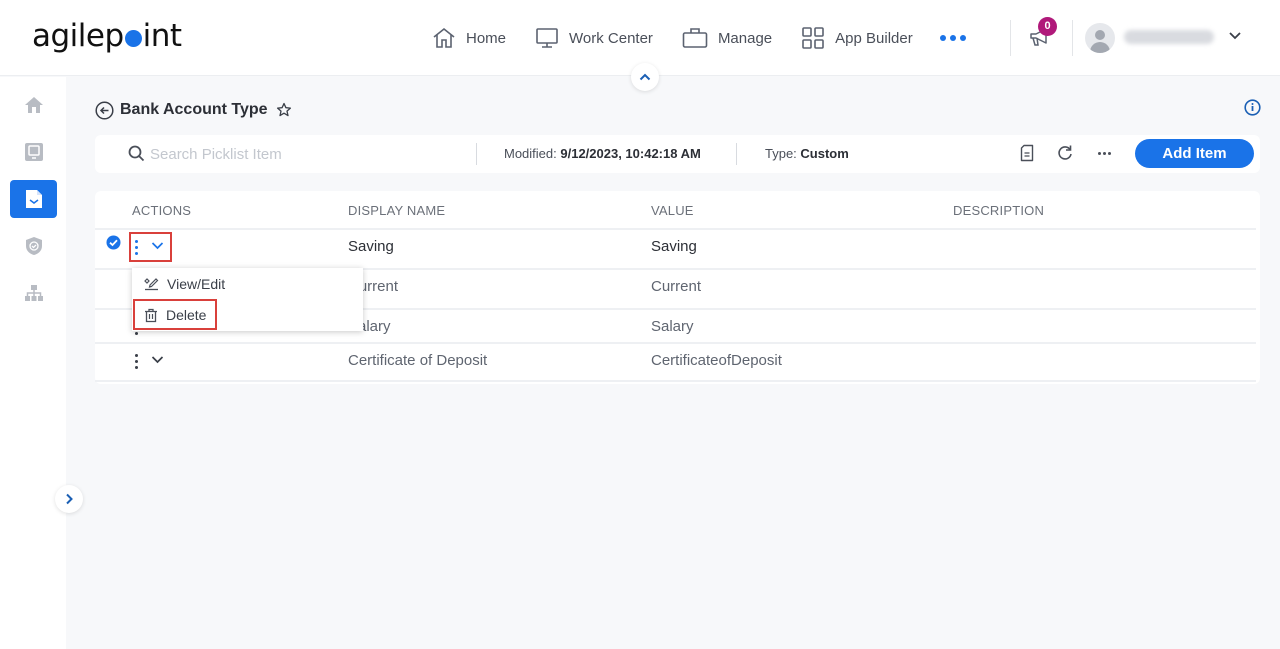 This screenshot has width=1280, height=649. Describe the element at coordinates (133, 38) in the screenshot. I see `logo-dot` at that location.